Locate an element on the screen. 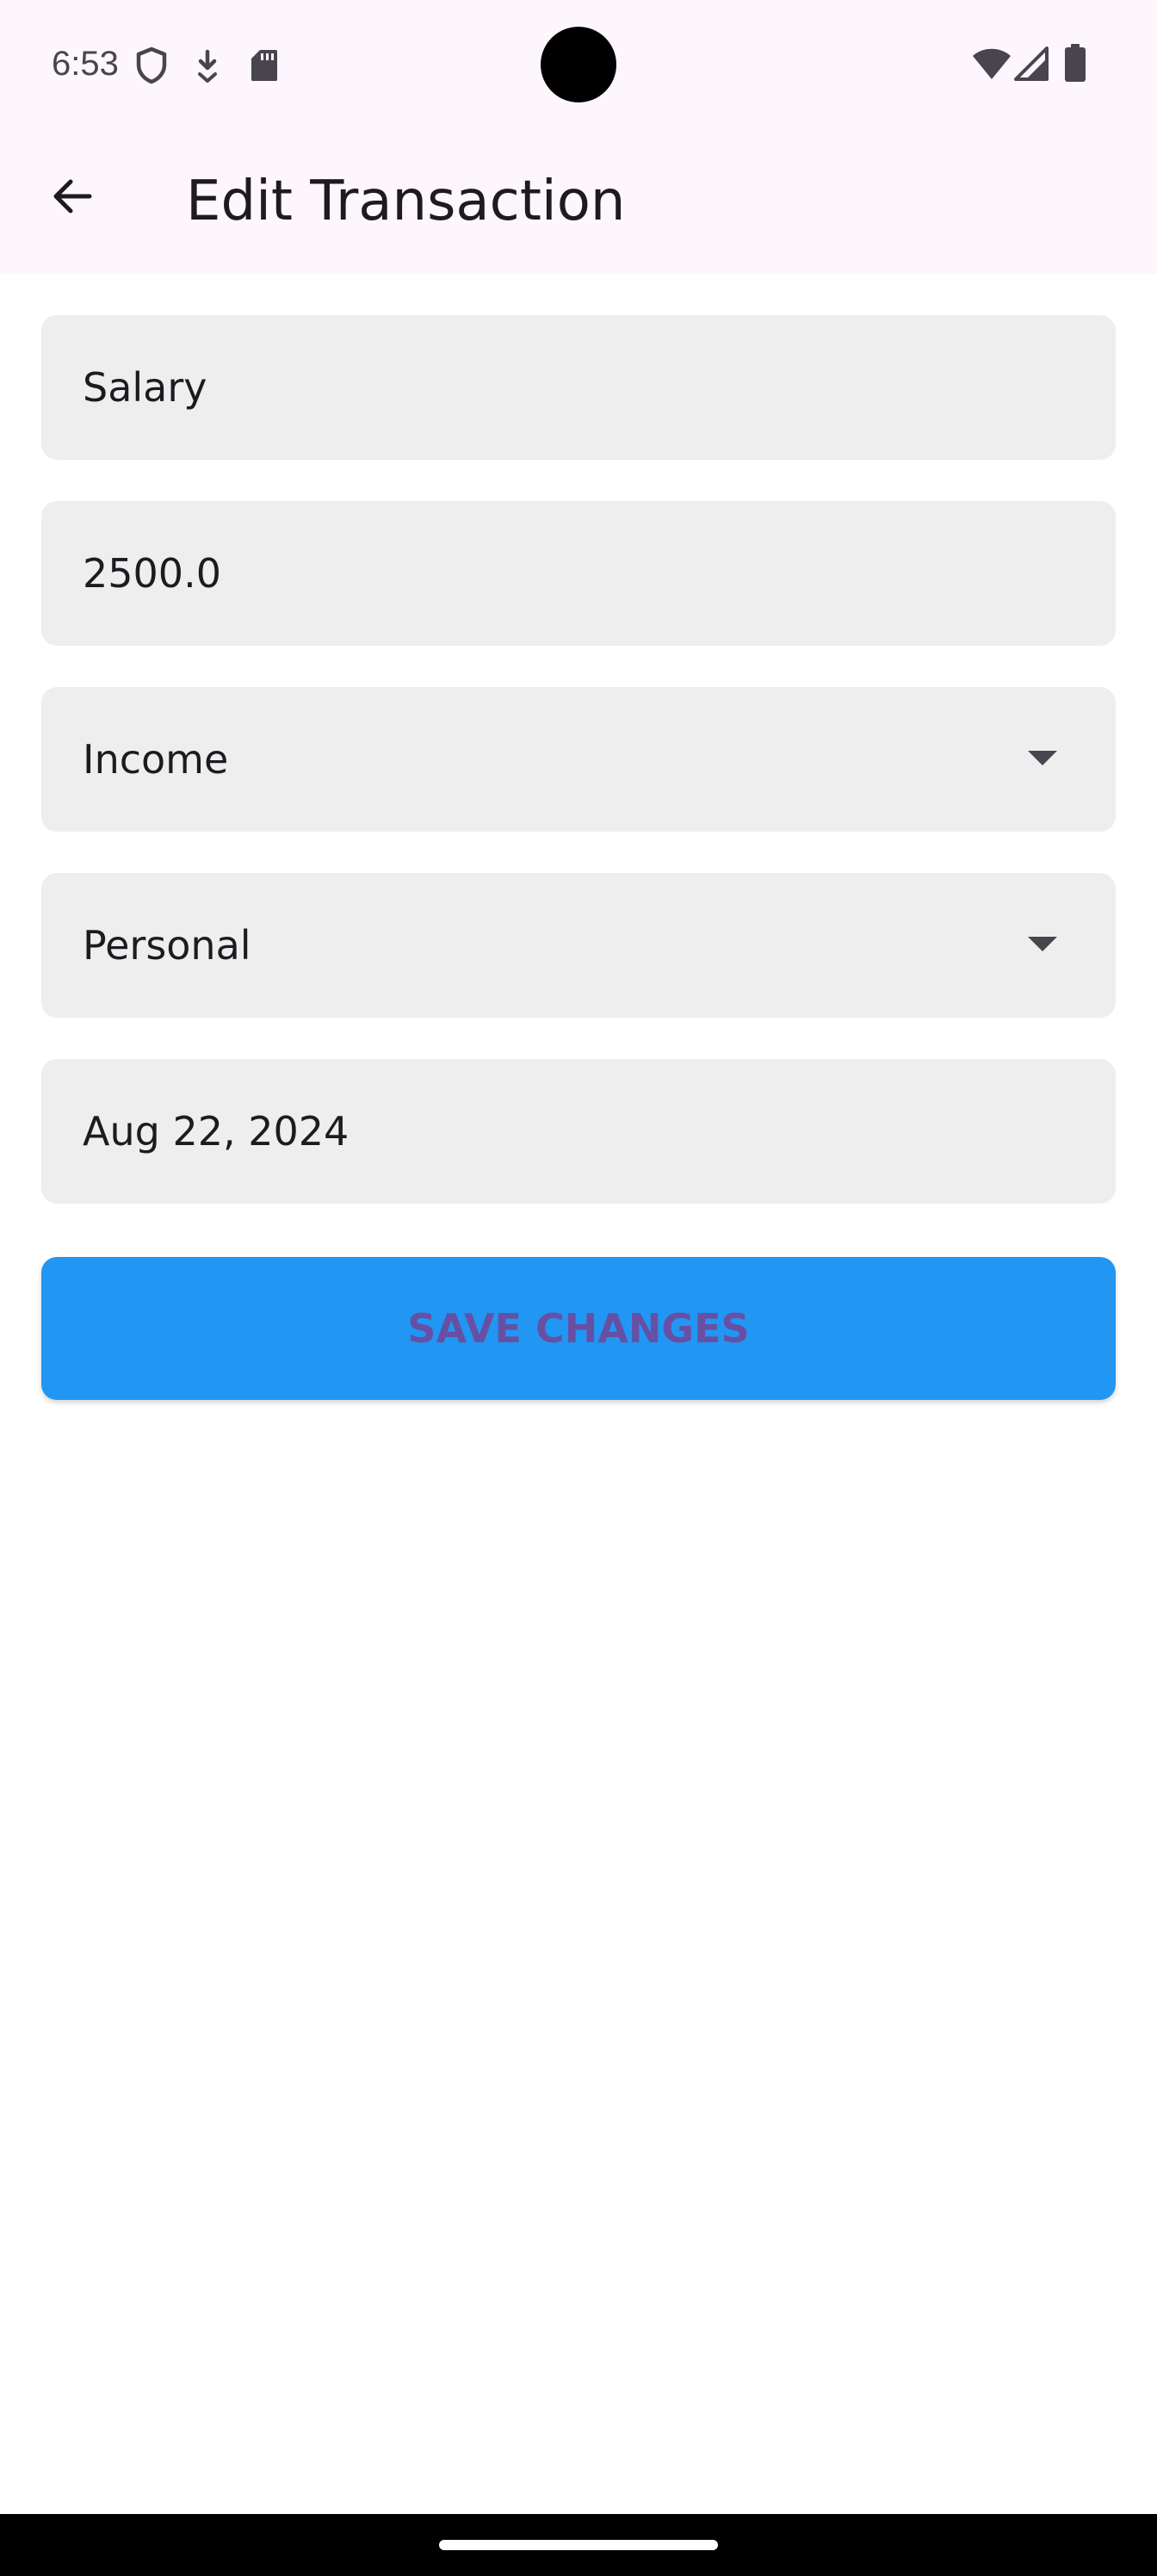 Image resolution: width=1157 pixels, height=2576 pixels. category-dropdown: Personal is located at coordinates (579, 945).